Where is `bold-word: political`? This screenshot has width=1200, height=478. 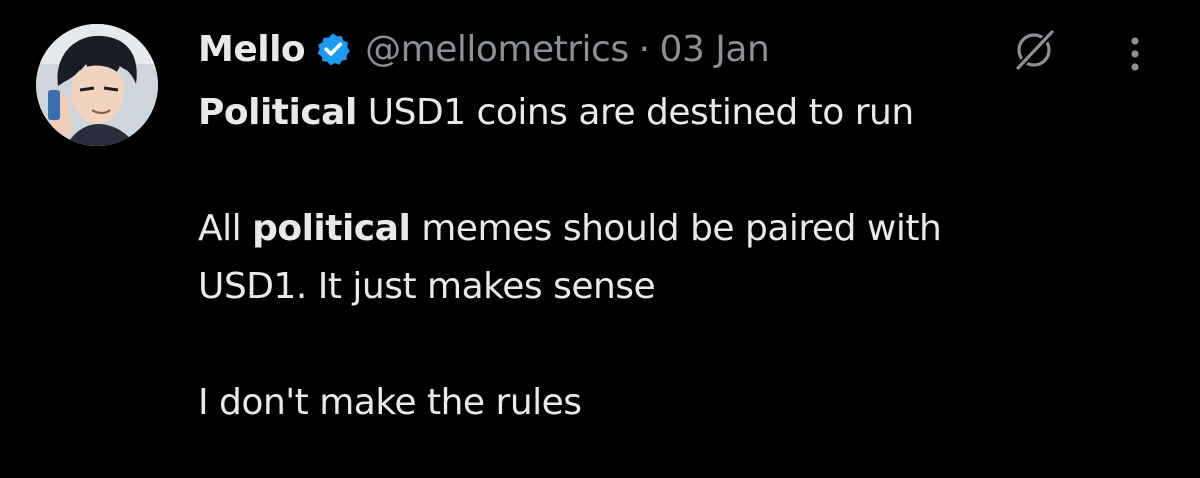 bold-word: political is located at coordinates (331, 228).